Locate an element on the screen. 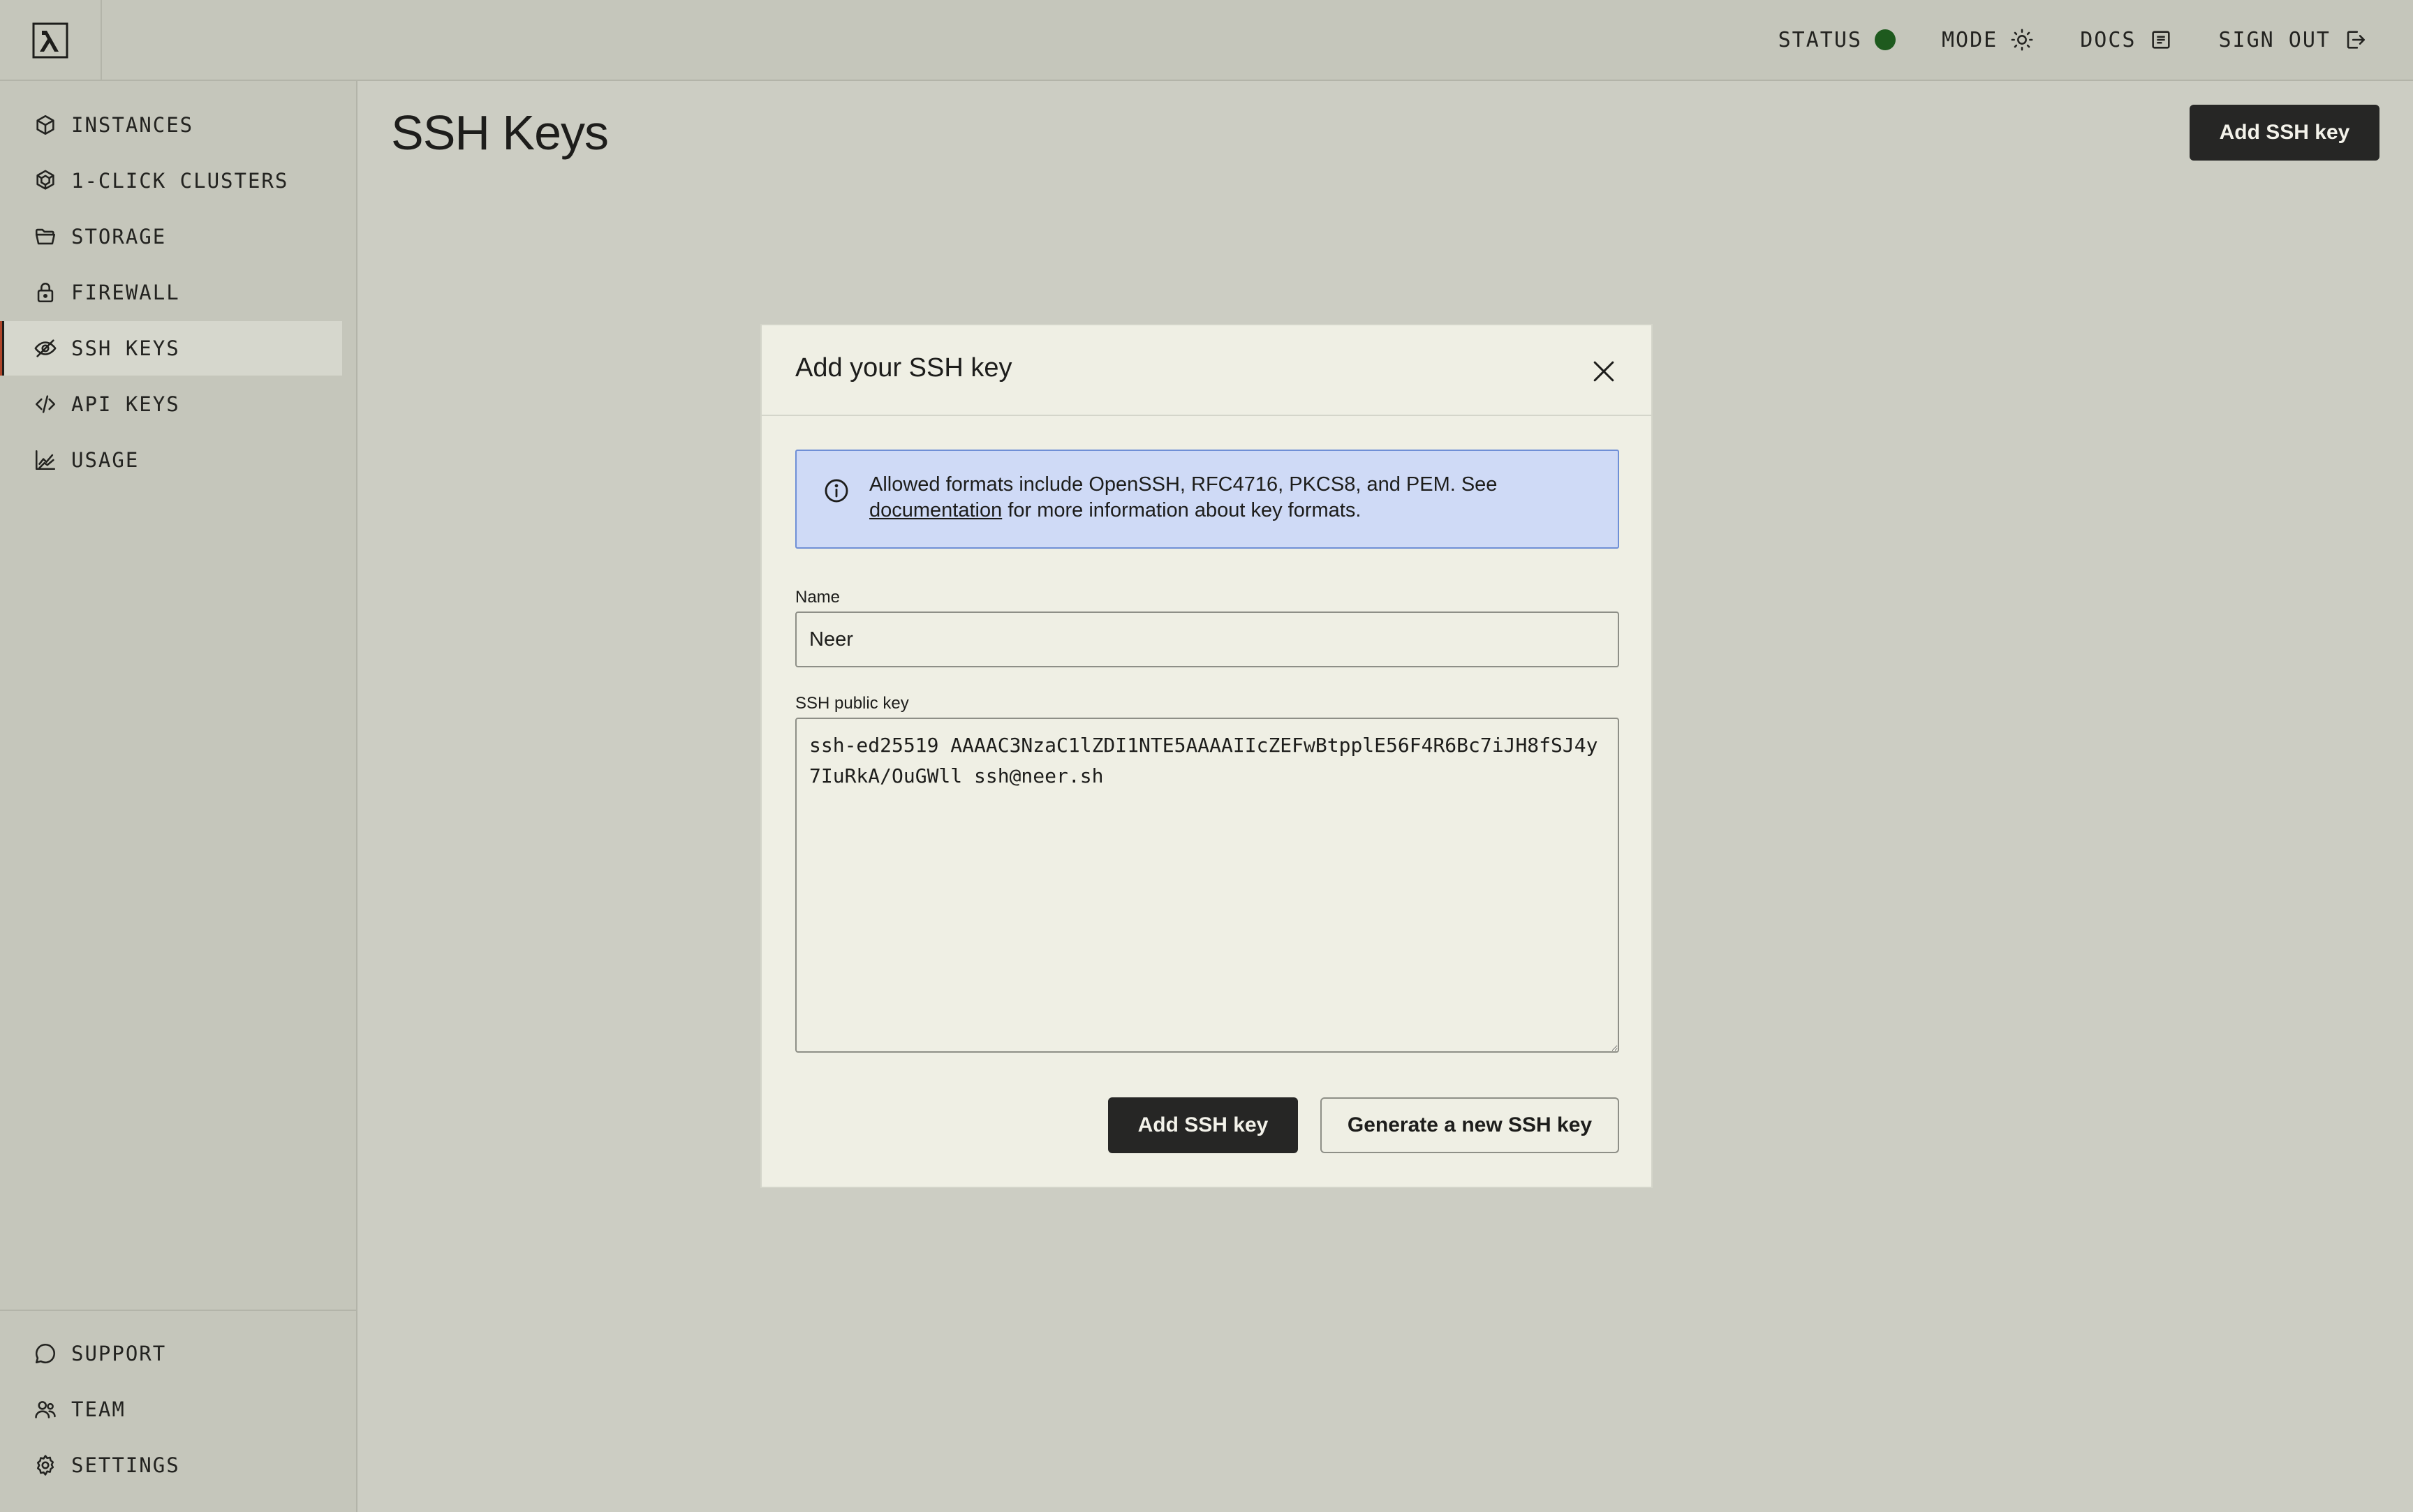  sidebar-item-api-keys: API KEYS is located at coordinates (172, 404).